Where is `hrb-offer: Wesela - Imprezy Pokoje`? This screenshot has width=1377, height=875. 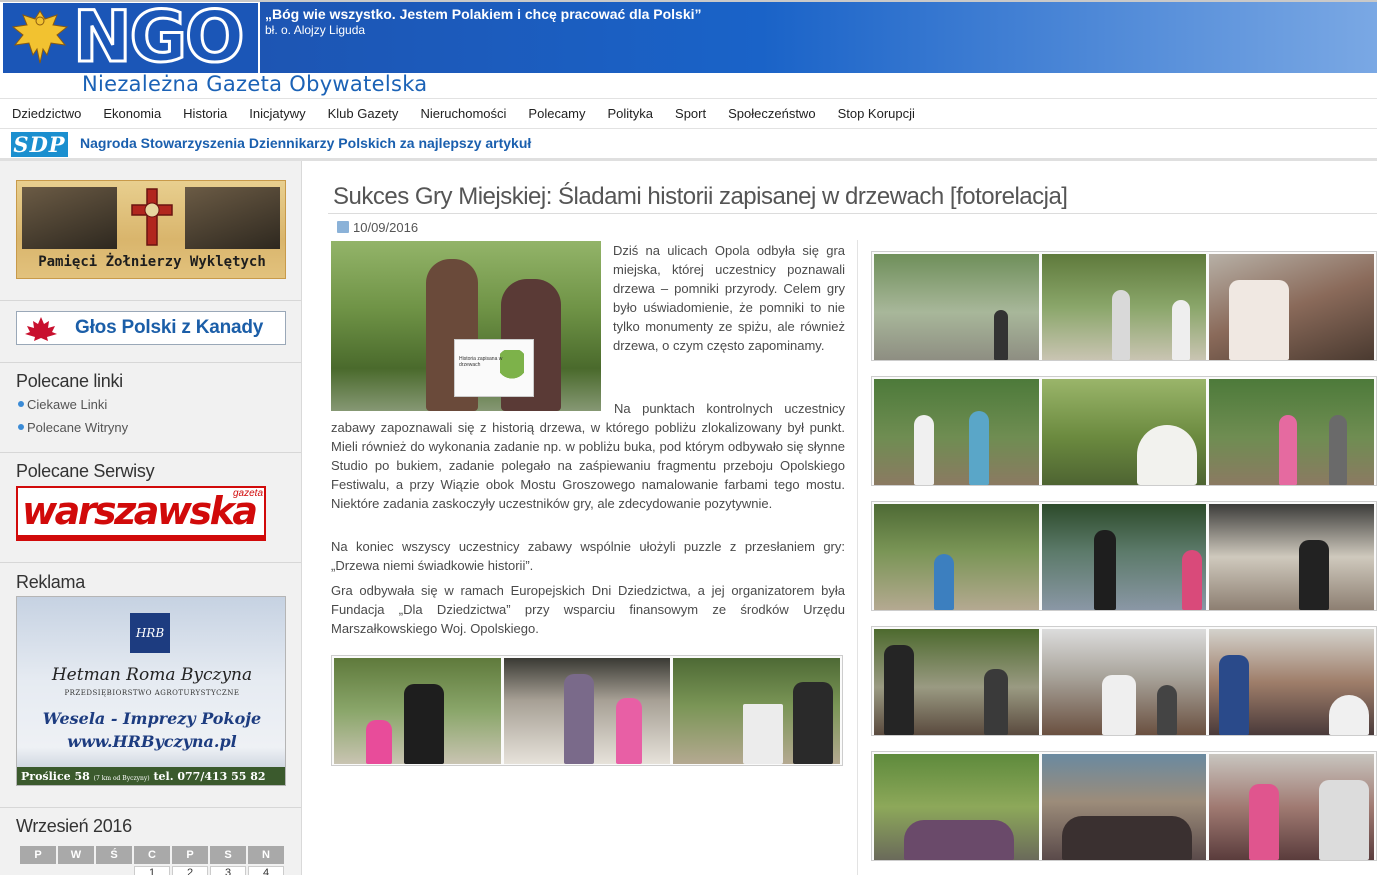
hrb-offer: Wesela - Imprezy Pokoje is located at coordinates (152, 718).